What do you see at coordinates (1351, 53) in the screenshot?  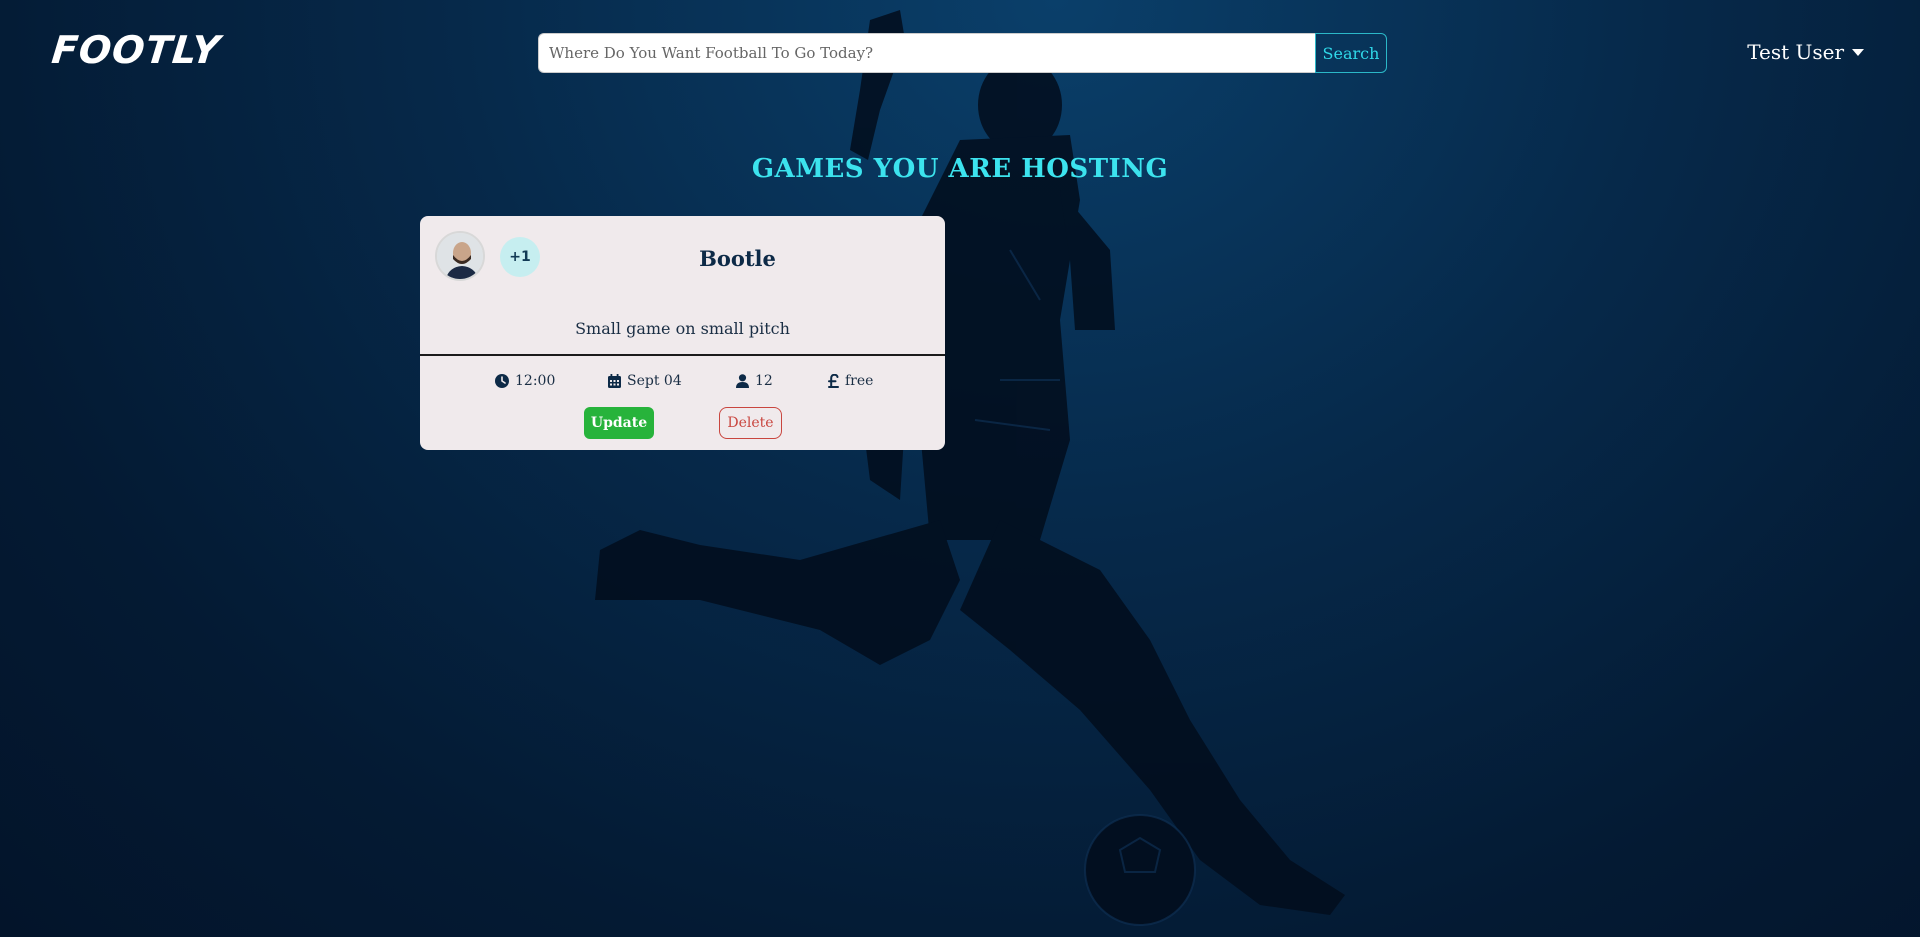 I see `search-button: Search` at bounding box center [1351, 53].